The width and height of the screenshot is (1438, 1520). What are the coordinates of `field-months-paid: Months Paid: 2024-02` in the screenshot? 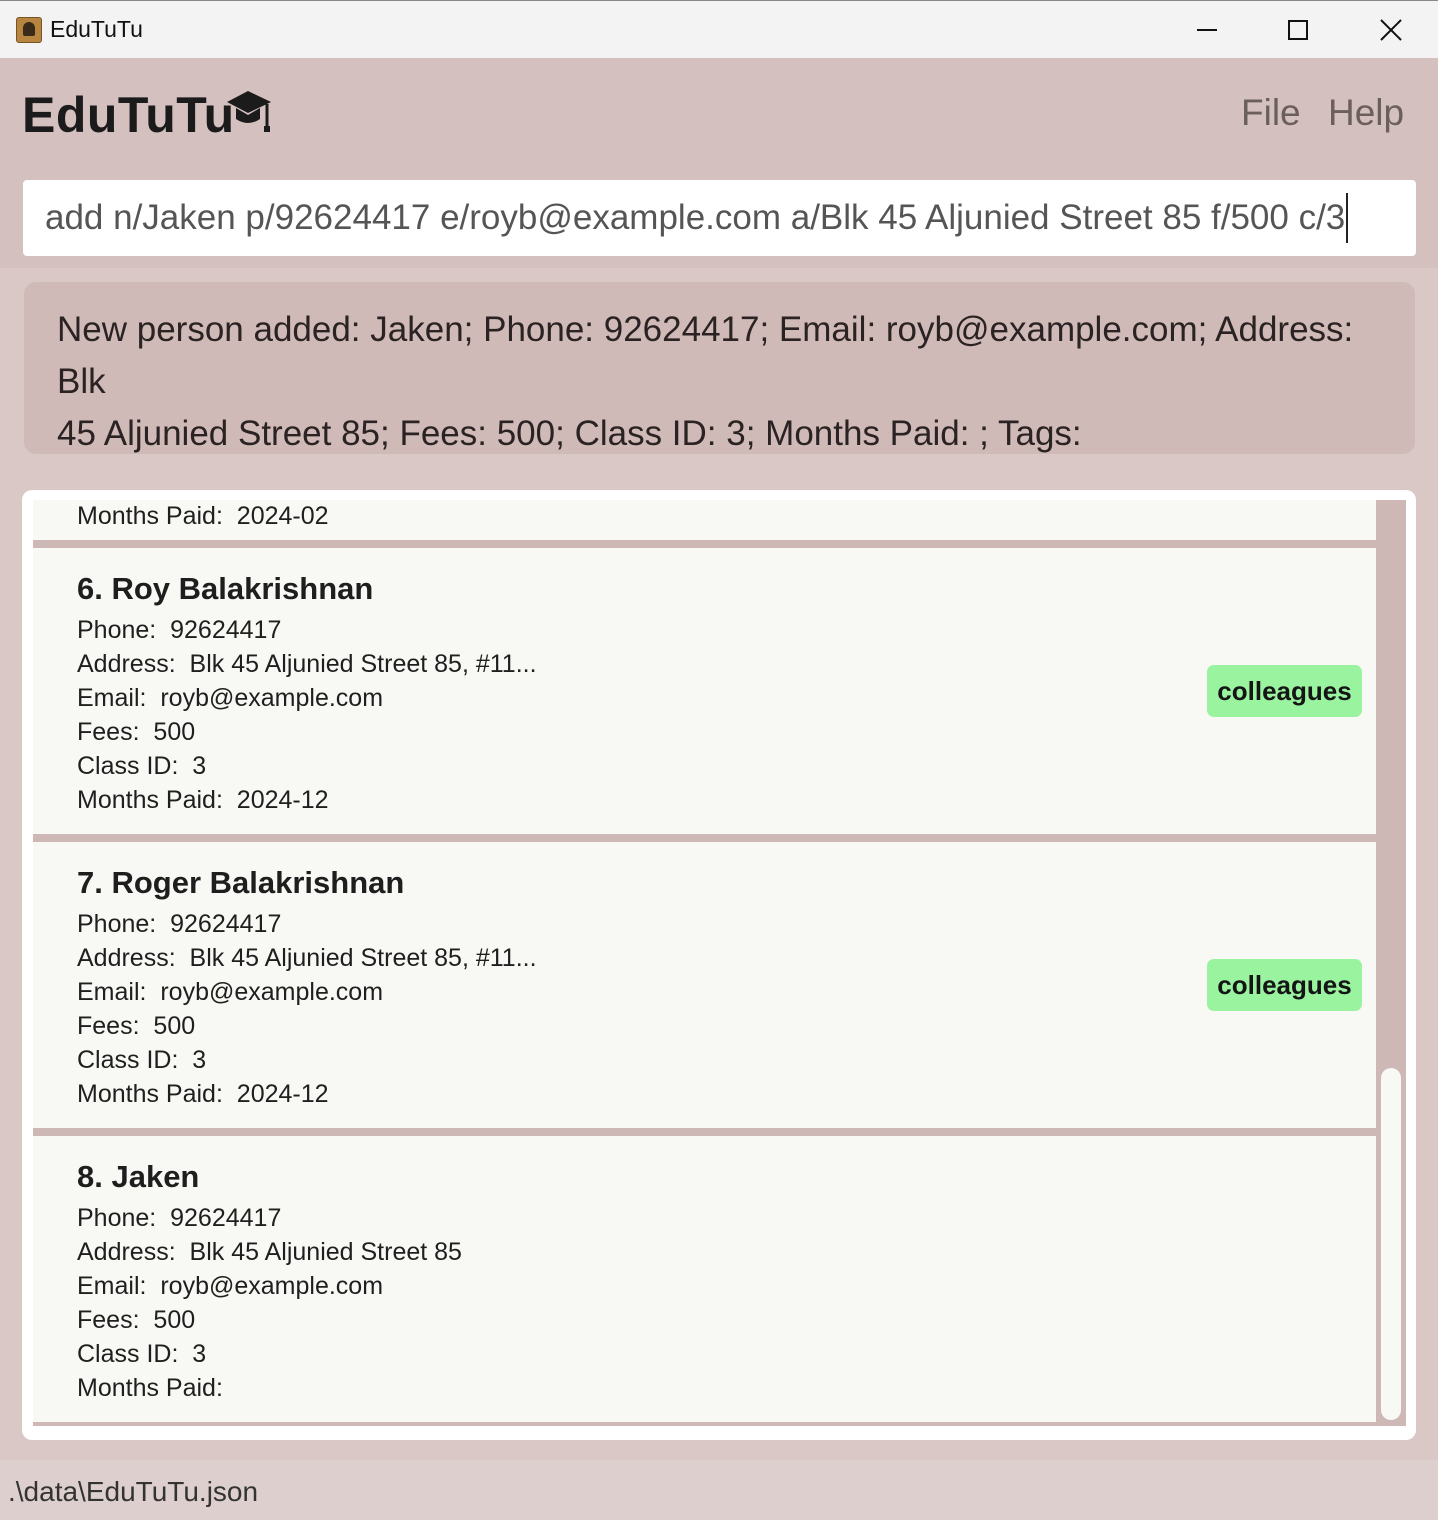 It's located at (203, 516).